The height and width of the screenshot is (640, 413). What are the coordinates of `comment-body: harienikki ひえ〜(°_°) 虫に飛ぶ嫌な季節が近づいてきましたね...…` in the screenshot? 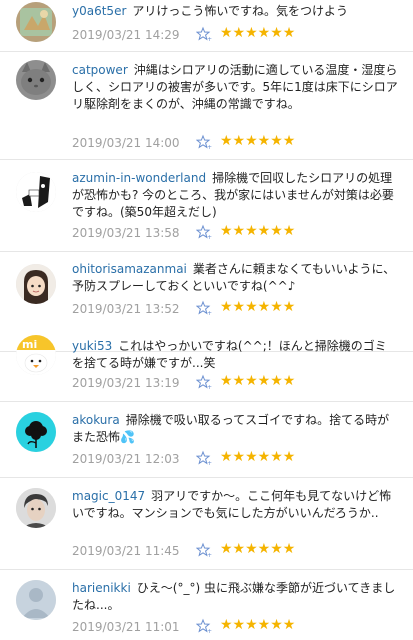 It's located at (235, 597).